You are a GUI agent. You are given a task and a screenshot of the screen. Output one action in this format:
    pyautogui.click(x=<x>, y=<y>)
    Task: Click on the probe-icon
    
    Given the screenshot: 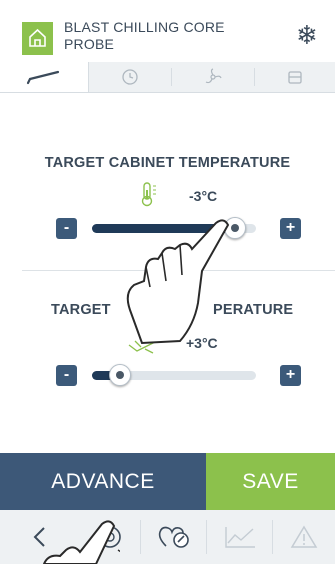 What is the action you would take?
    pyautogui.click(x=43, y=77)
    